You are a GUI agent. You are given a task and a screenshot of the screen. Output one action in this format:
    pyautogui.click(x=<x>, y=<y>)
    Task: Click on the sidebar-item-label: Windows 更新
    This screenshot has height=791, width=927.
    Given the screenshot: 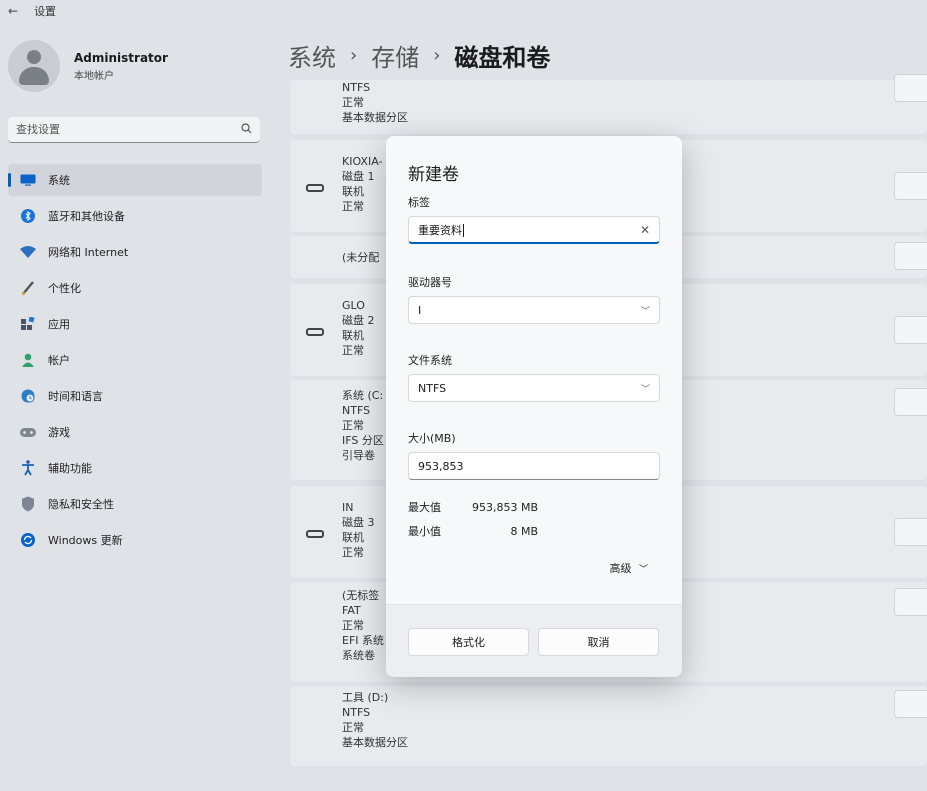 What is the action you would take?
    pyautogui.click(x=85, y=540)
    